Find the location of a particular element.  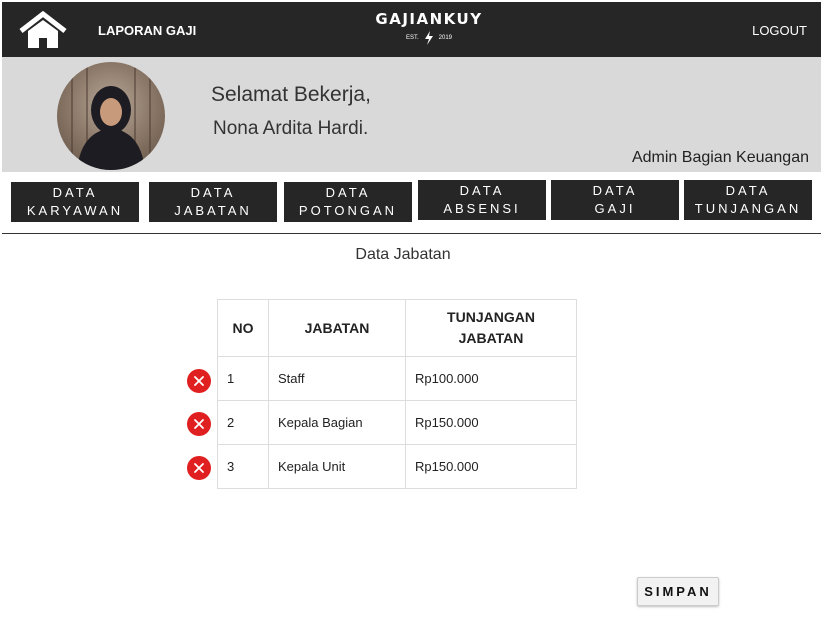

avatar-image is located at coordinates (111, 116).